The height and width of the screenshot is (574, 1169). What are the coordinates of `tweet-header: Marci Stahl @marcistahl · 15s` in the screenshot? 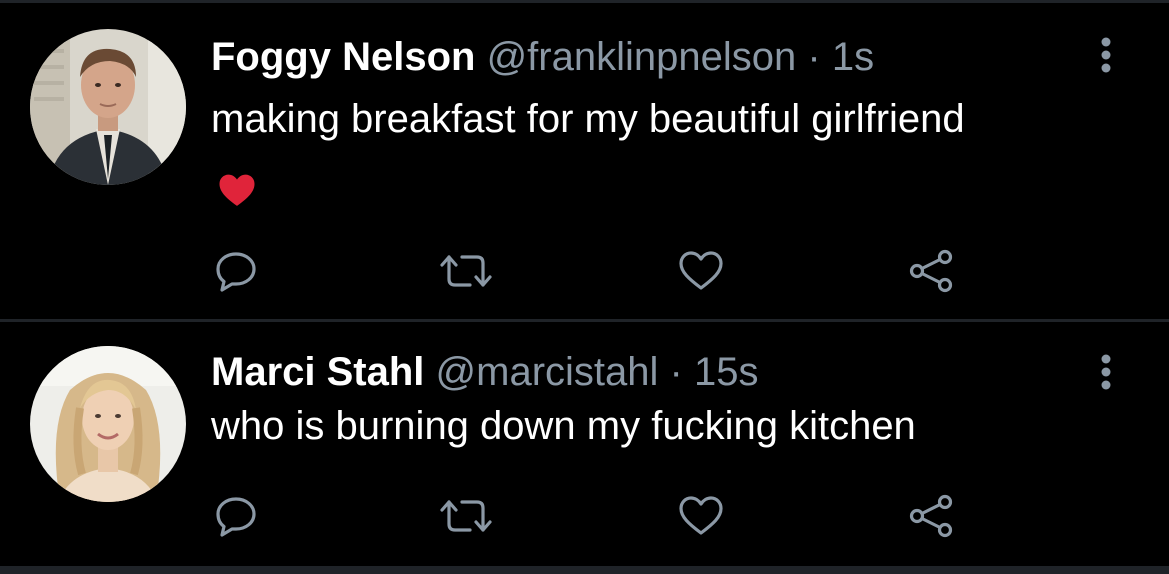 It's located at (484, 372).